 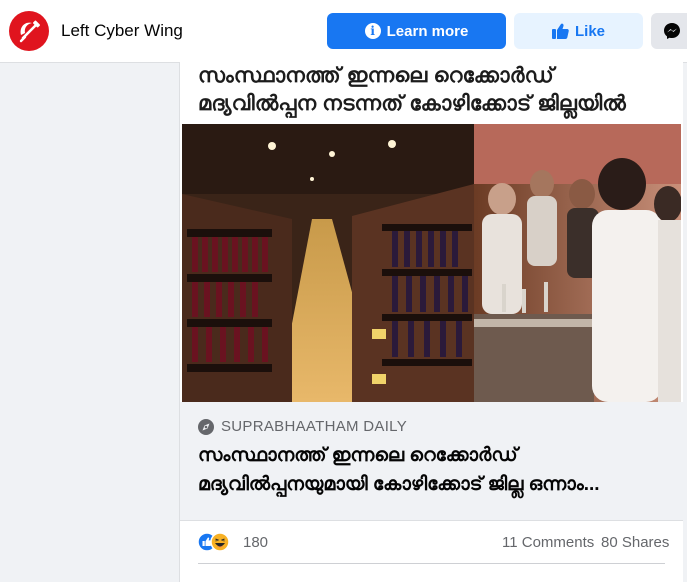 What do you see at coordinates (672, 31) in the screenshot?
I see `messenger-icon` at bounding box center [672, 31].